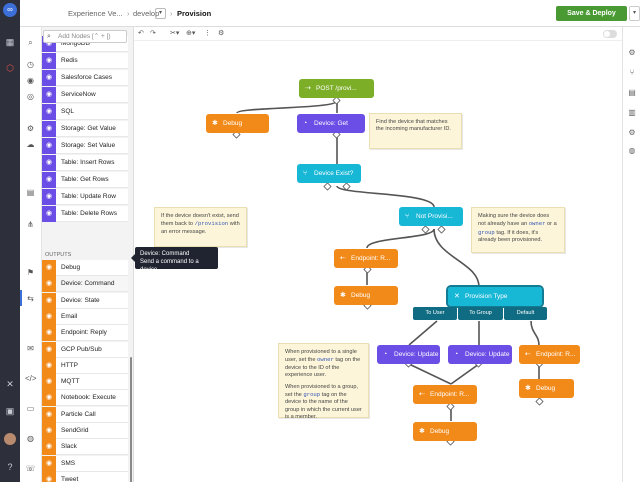 This screenshot has width=640, height=482. What do you see at coordinates (85, 284) in the screenshot?
I see `palette-node-item: ◉ Device: Command` at bounding box center [85, 284].